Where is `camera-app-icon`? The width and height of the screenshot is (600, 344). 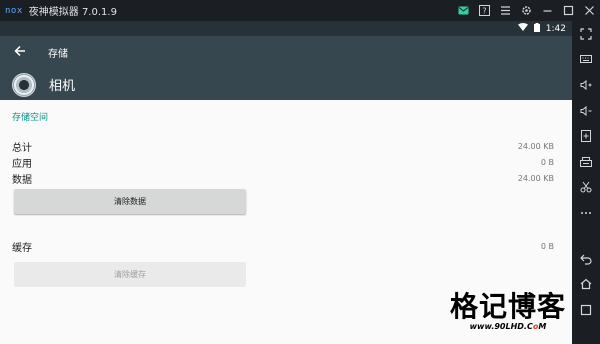
camera-app-icon is located at coordinates (24, 84).